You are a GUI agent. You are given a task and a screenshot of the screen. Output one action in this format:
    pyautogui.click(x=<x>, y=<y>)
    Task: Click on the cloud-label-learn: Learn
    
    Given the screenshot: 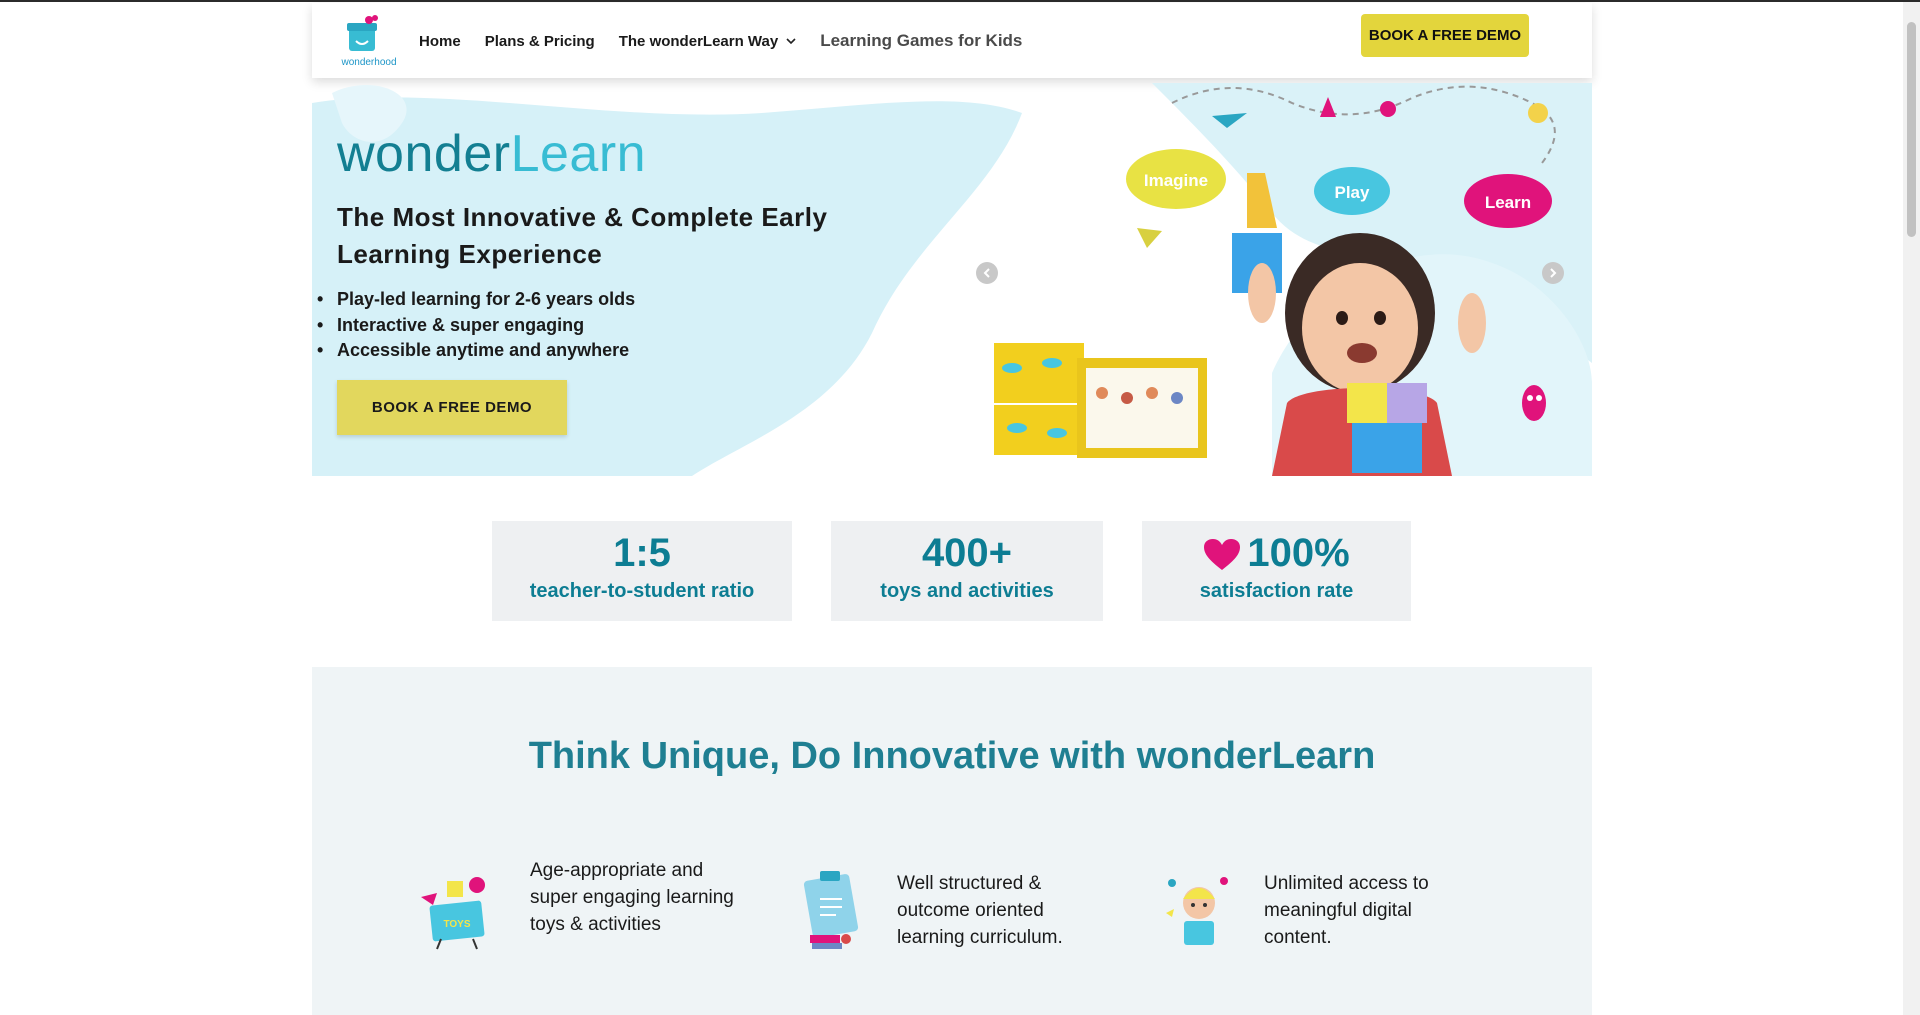 What is the action you would take?
    pyautogui.click(x=1508, y=202)
    